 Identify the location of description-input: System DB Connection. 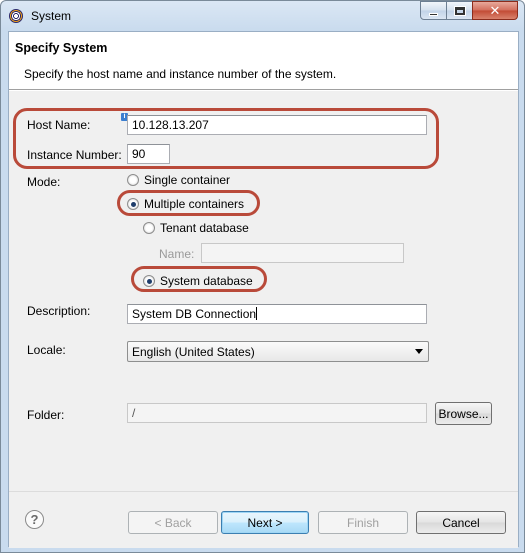
(277, 314).